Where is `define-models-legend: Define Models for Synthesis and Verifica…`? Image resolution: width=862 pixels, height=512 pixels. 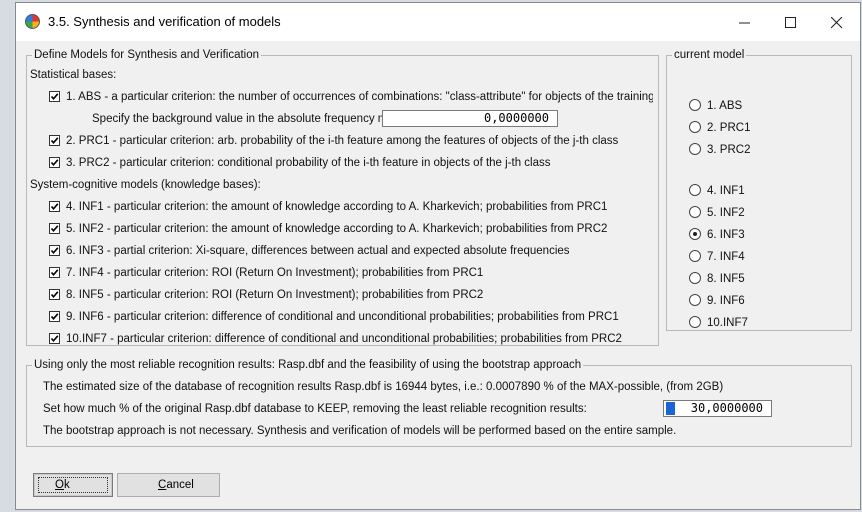 define-models-legend: Define Models for Synthesis and Verifica… is located at coordinates (147, 55).